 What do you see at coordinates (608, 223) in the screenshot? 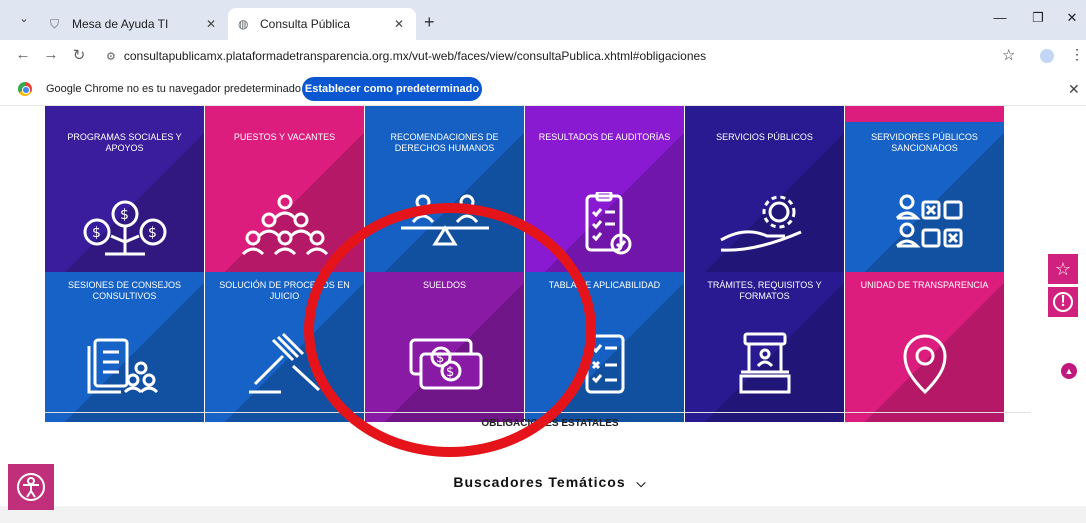
I see `clipboard-check-icon` at bounding box center [608, 223].